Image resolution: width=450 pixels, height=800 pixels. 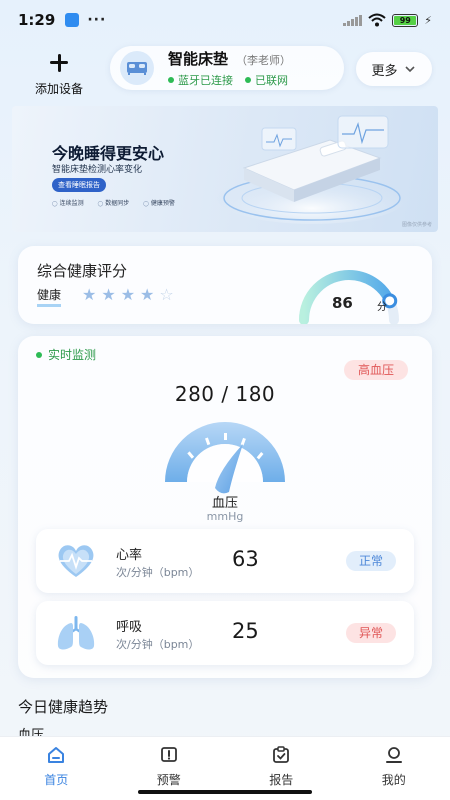 I want to click on heart-rate-unit: 次/分钟（bpm）, so click(x=158, y=572).